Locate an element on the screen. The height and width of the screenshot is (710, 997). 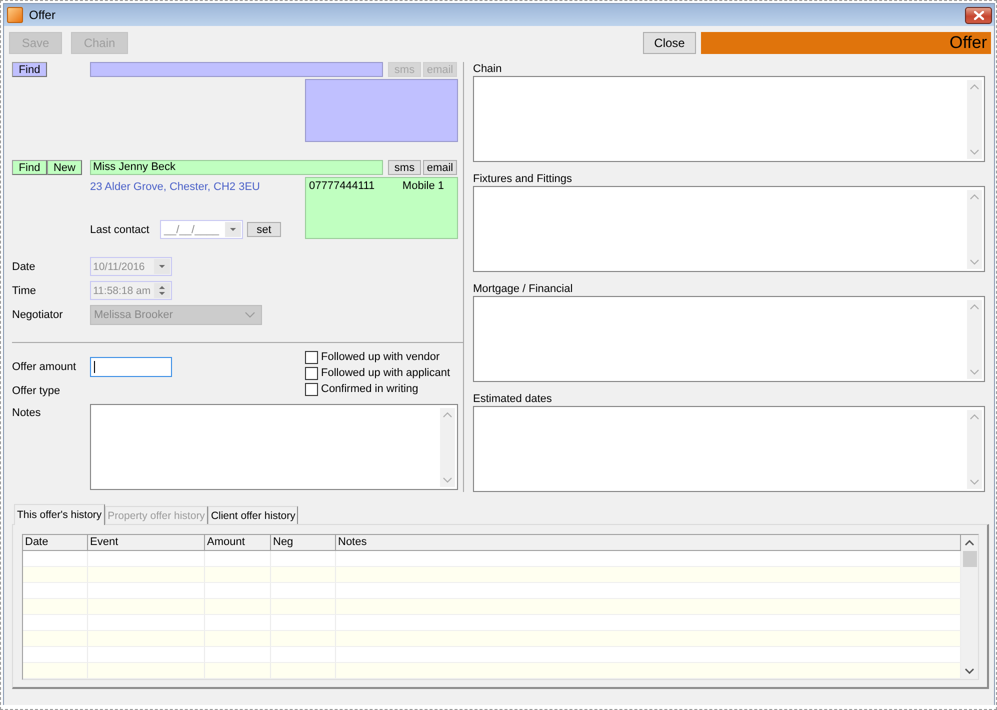
phone-type: Mobile 1 is located at coordinates (423, 186).